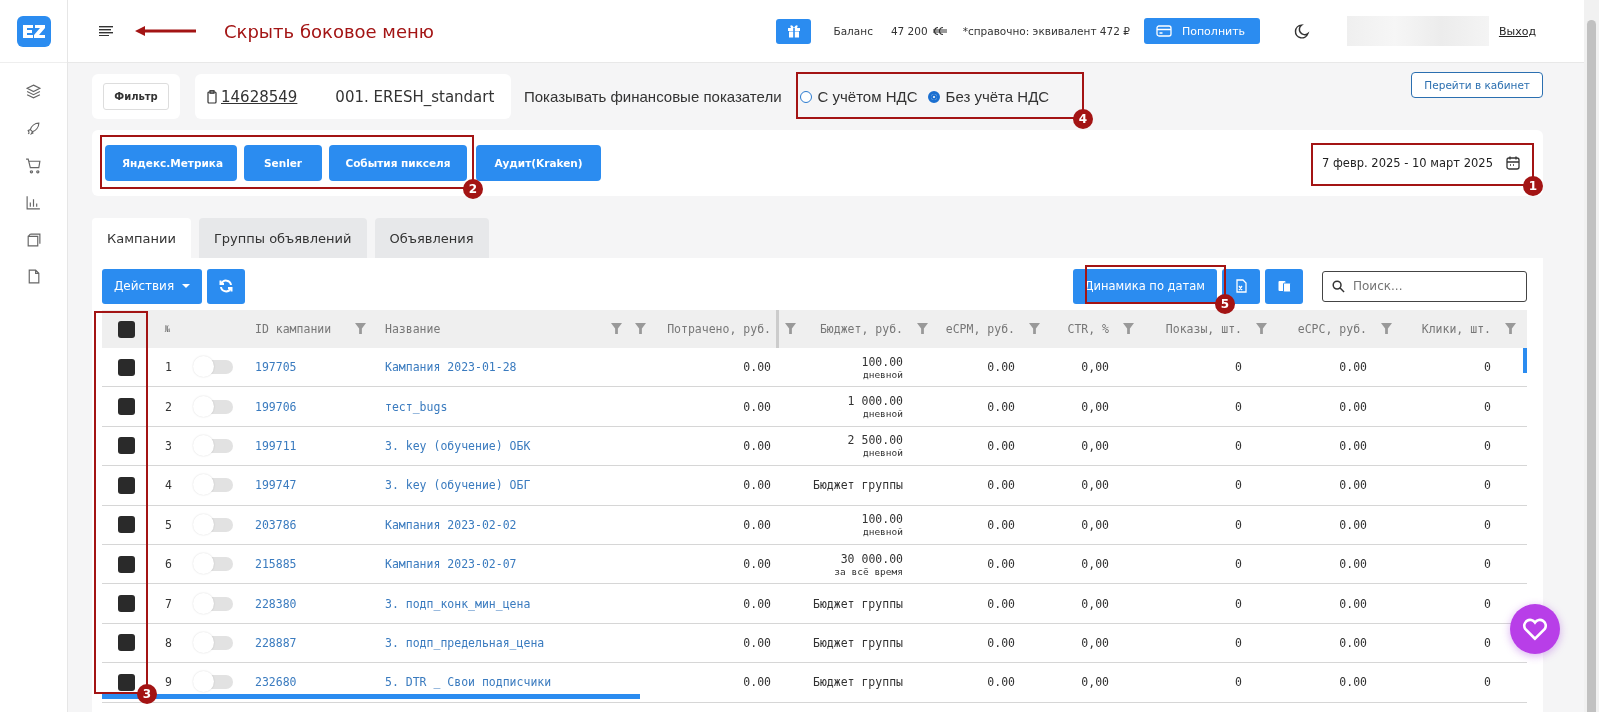 The image size is (1599, 712). What do you see at coordinates (168, 485) in the screenshot?
I see `row-number: 4` at bounding box center [168, 485].